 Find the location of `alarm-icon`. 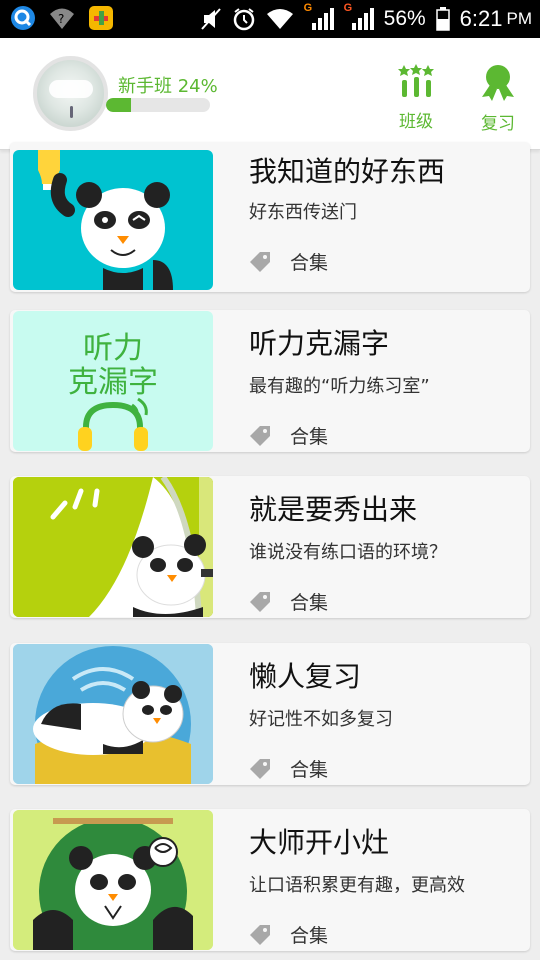

alarm-icon is located at coordinates (243, 19).